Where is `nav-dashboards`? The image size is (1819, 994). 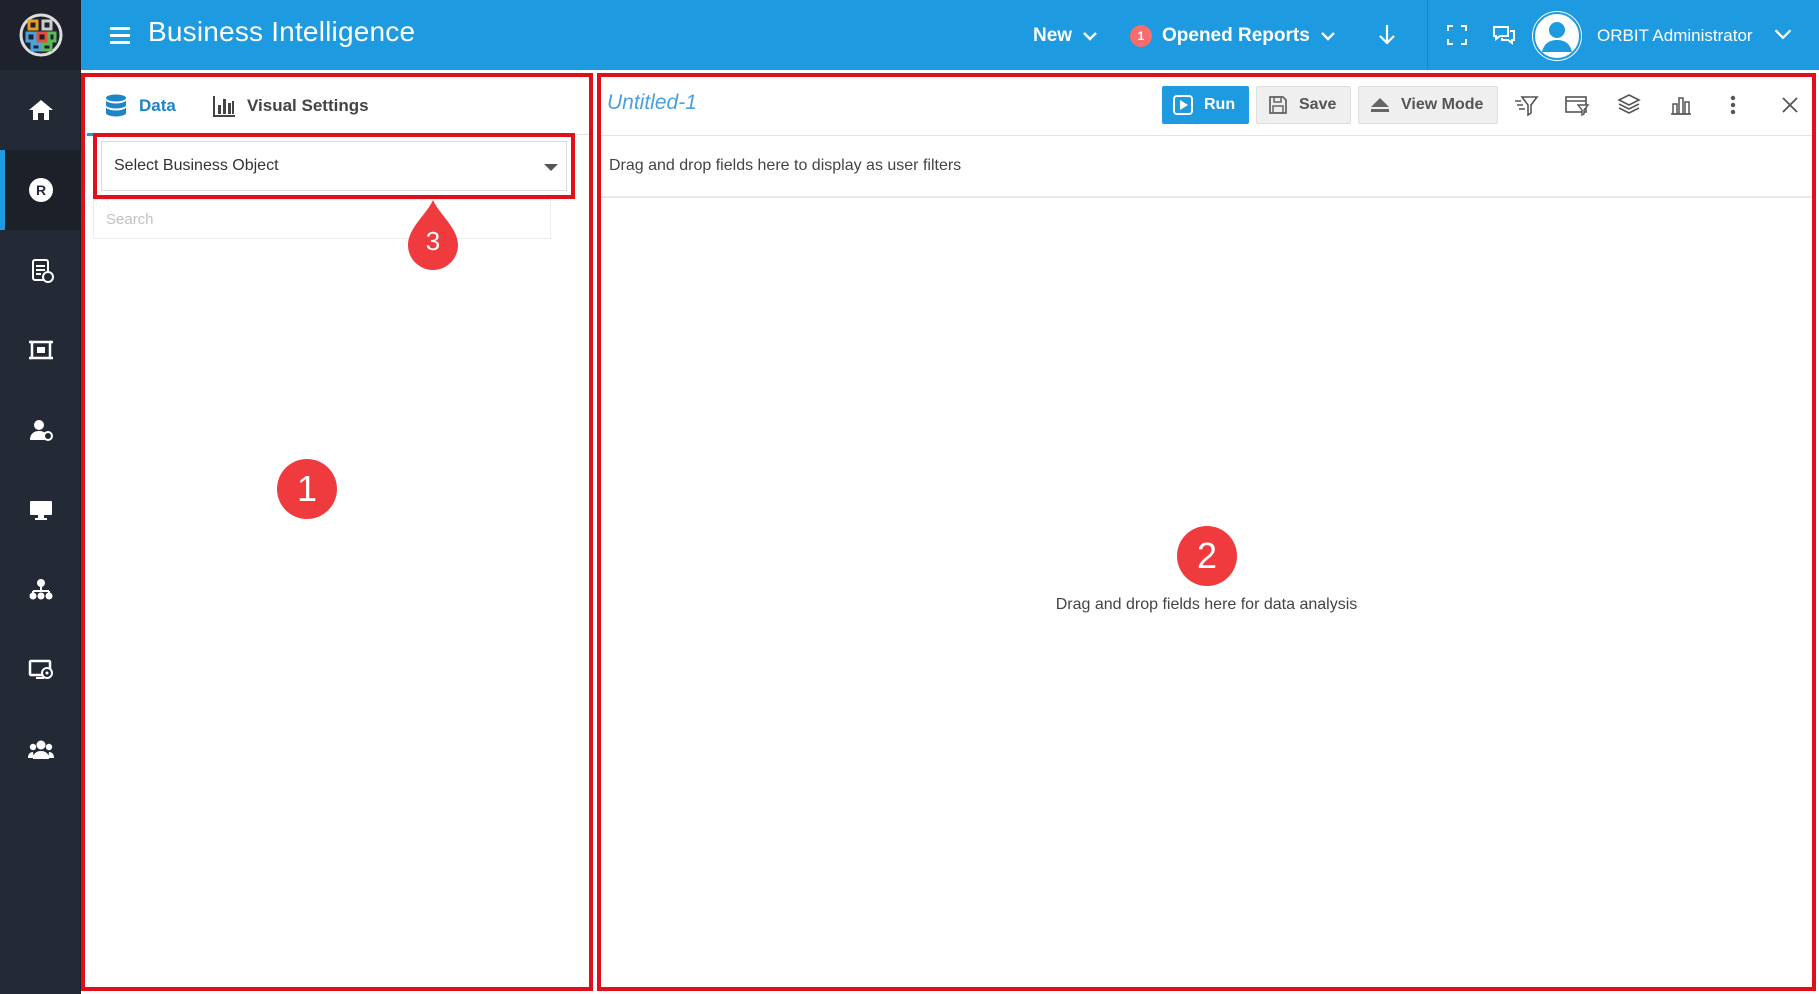 nav-dashboards is located at coordinates (40, 350).